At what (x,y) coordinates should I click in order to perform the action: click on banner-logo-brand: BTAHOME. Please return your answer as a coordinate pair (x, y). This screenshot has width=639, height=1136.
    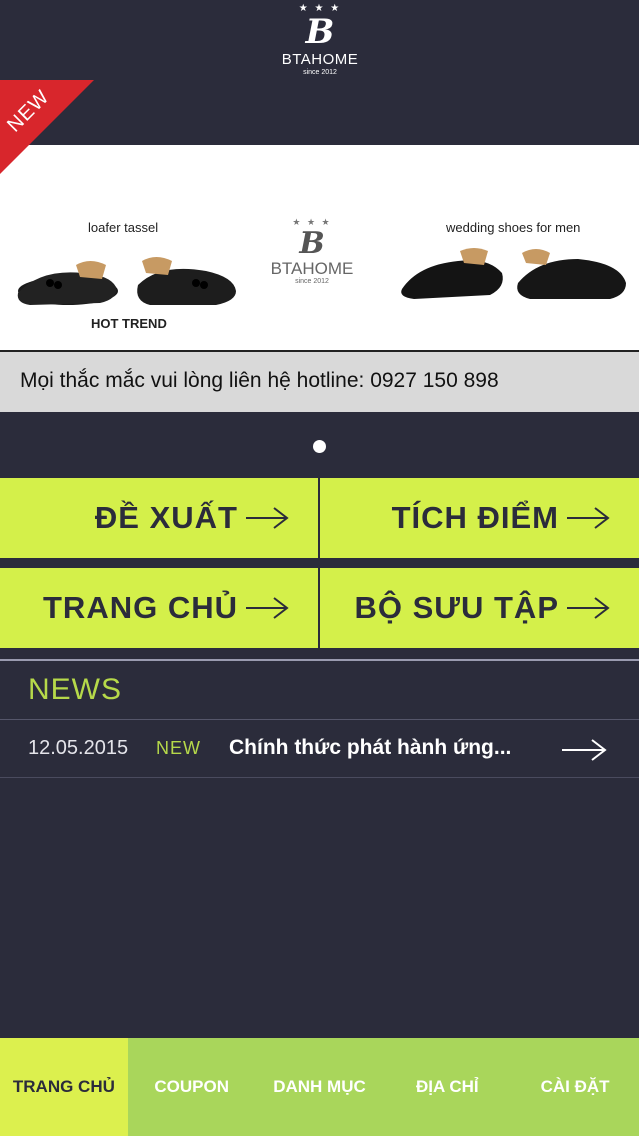
    Looking at the image, I should click on (312, 268).